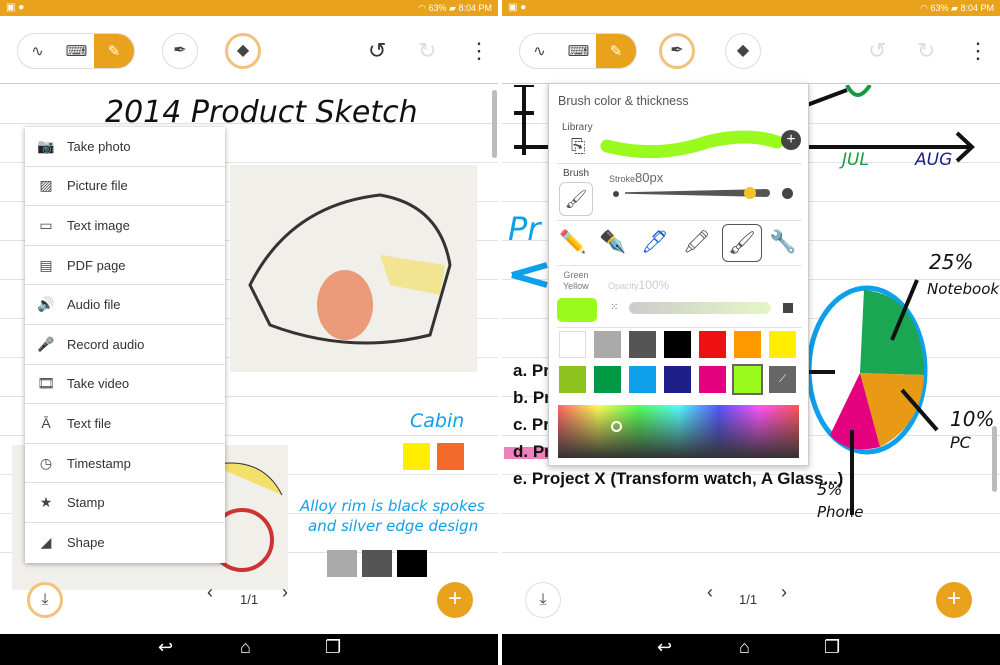  Describe the element at coordinates (622, 179) in the screenshot. I see `stroke-label: Stroke` at that location.